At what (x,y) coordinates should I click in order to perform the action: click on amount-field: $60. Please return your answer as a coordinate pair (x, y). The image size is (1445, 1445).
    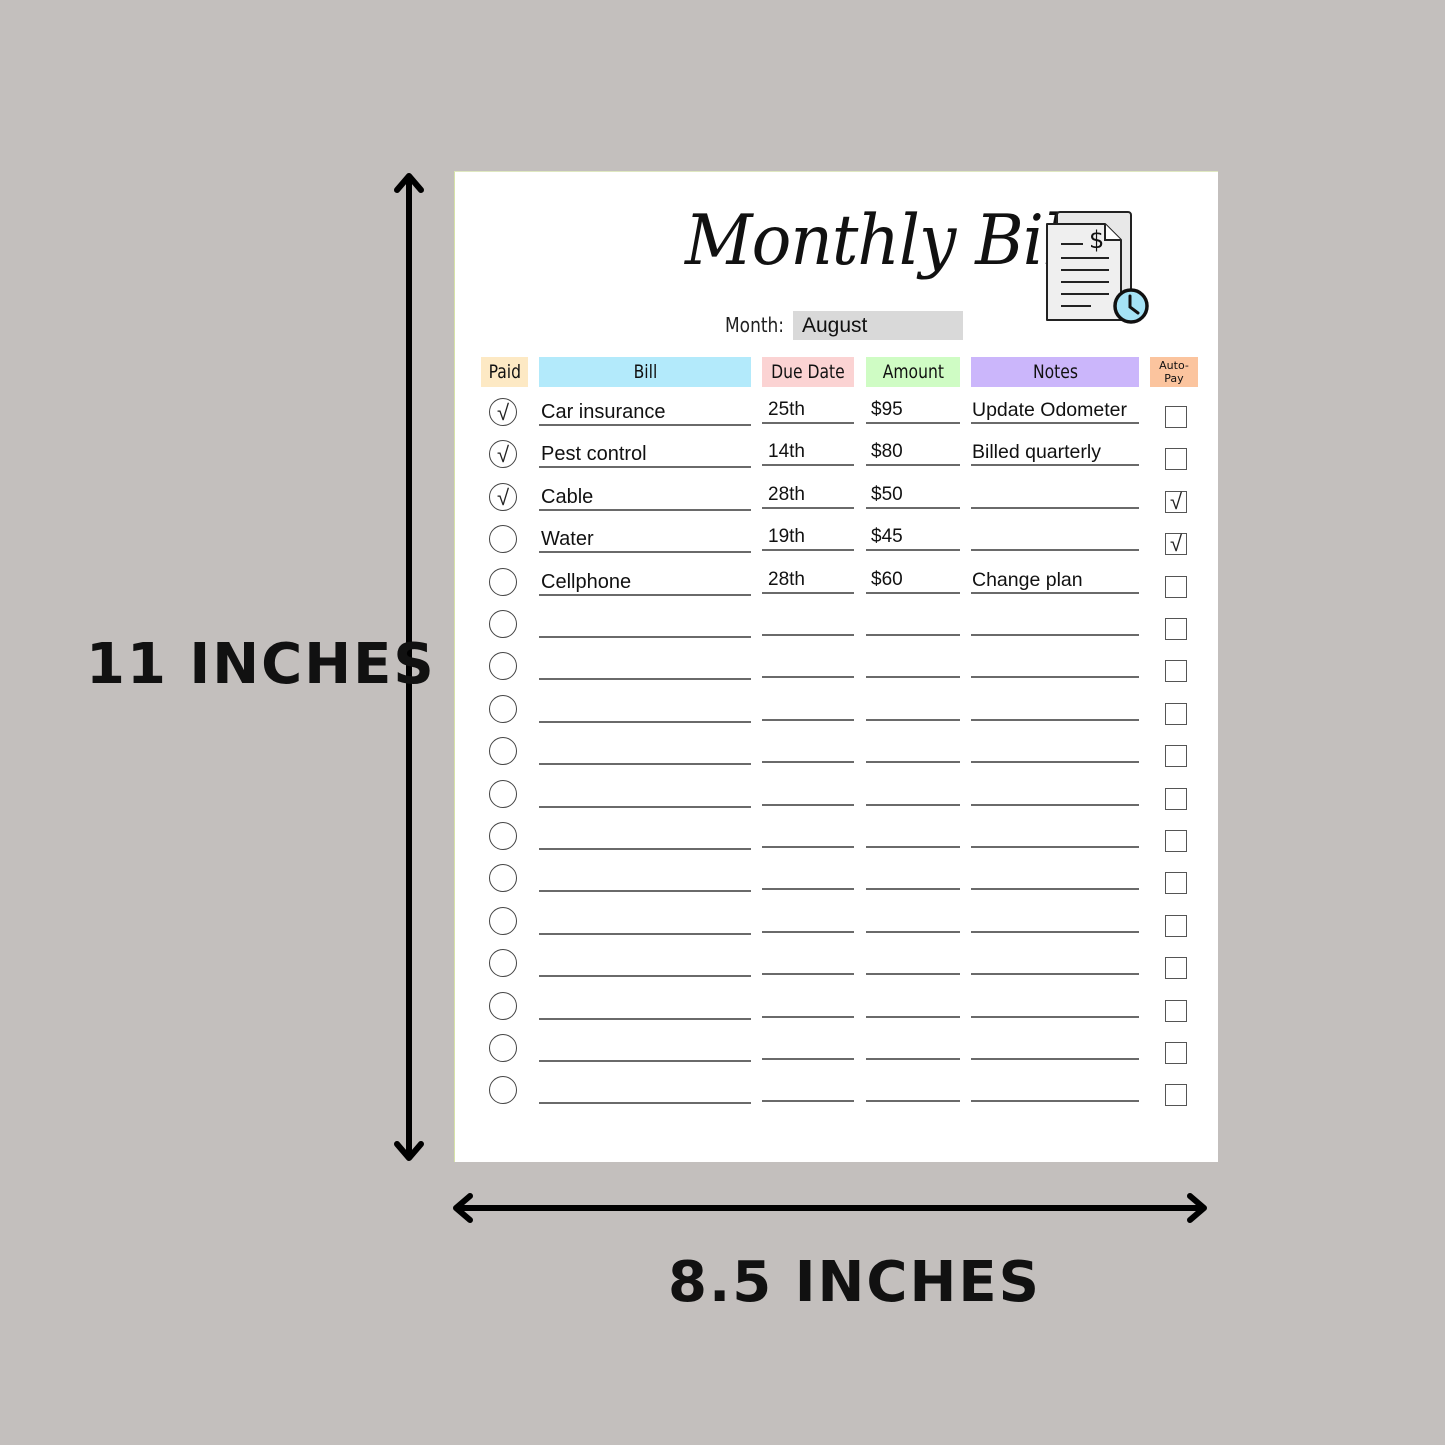
    Looking at the image, I should click on (913, 581).